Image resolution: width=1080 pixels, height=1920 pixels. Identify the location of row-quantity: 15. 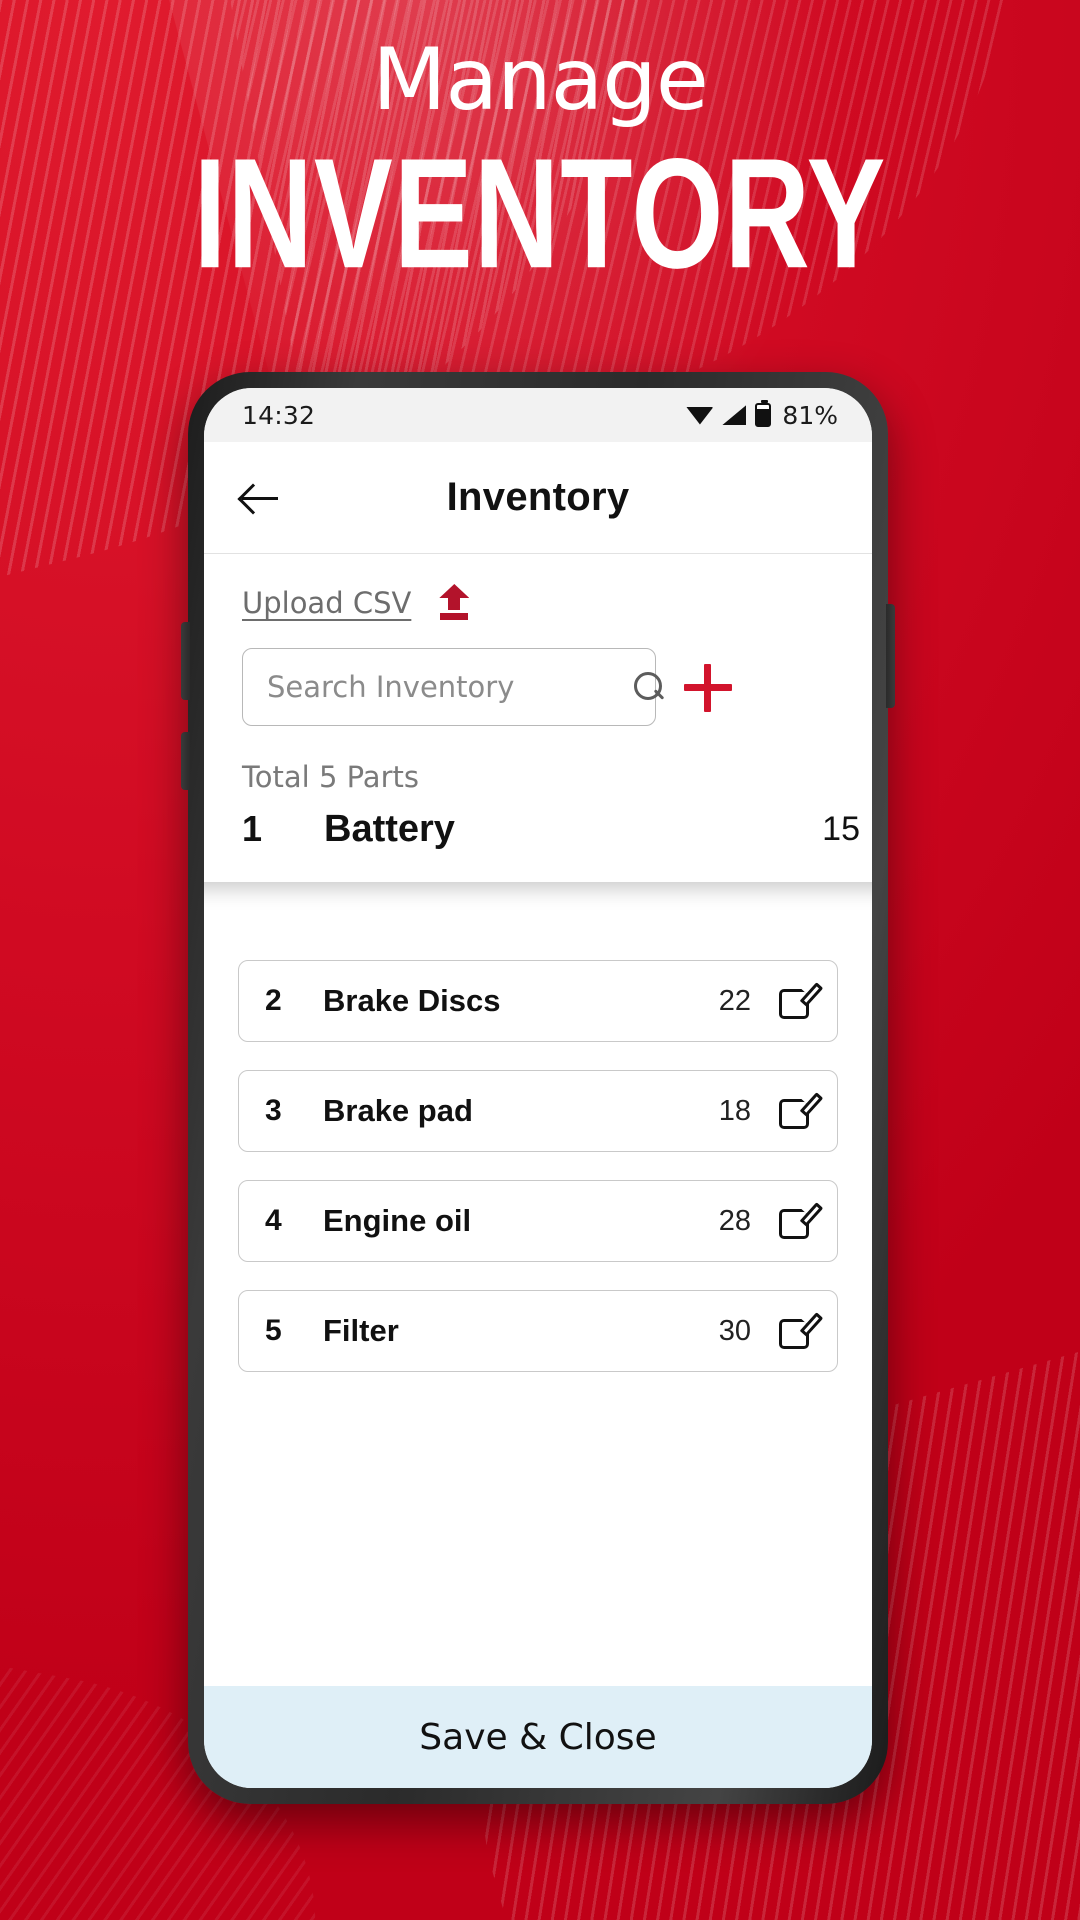
(841, 828).